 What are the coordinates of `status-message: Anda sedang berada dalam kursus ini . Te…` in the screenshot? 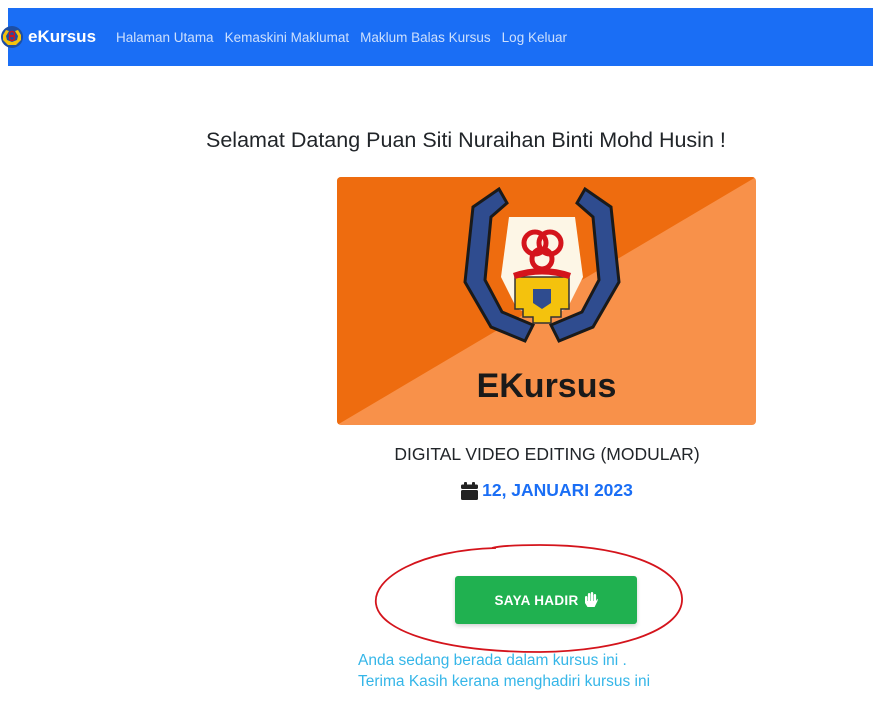 It's located at (504, 671).